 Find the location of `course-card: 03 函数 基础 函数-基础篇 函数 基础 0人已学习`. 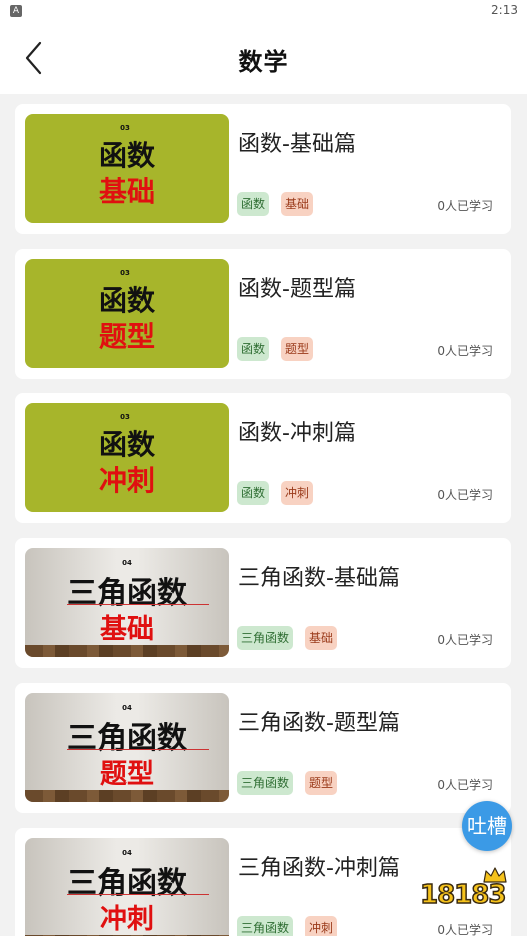

course-card: 03 函数 基础 函数-基础篇 函数 基础 0人已学习 is located at coordinates (263, 169).